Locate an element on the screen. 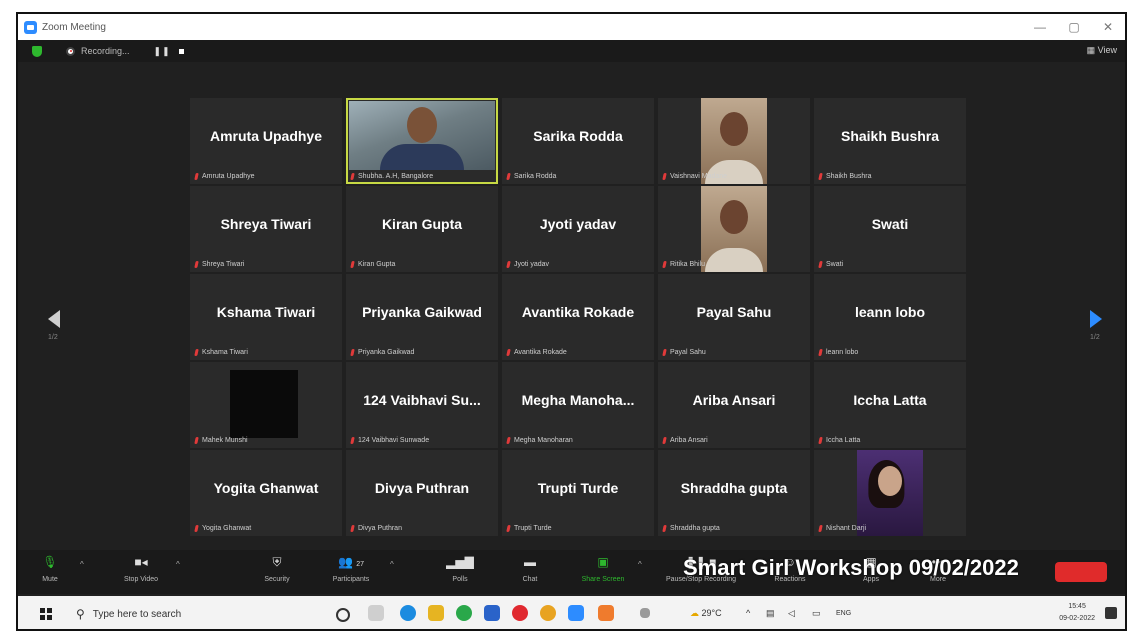 This screenshot has width=1143, height=641. participant-tile: Nishant Darji is located at coordinates (890, 493).